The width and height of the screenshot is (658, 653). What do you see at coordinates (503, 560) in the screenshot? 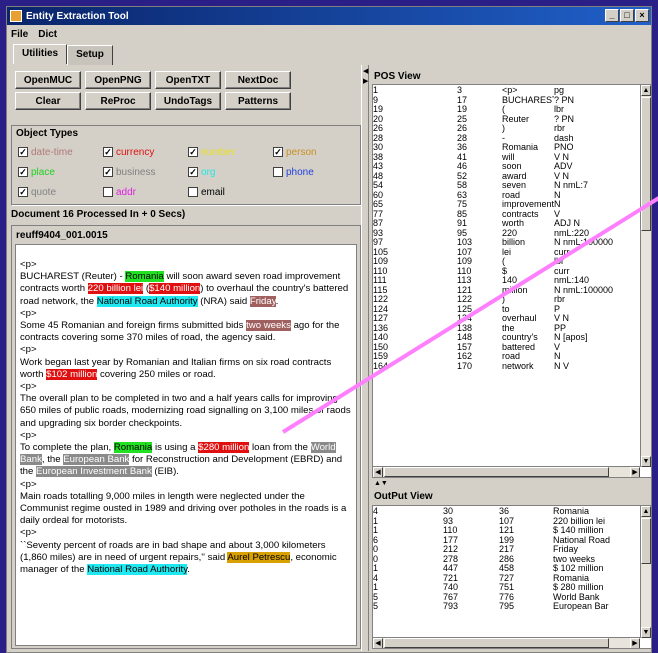
I see `list-row: 0 278 286 two weeks` at bounding box center [503, 560].